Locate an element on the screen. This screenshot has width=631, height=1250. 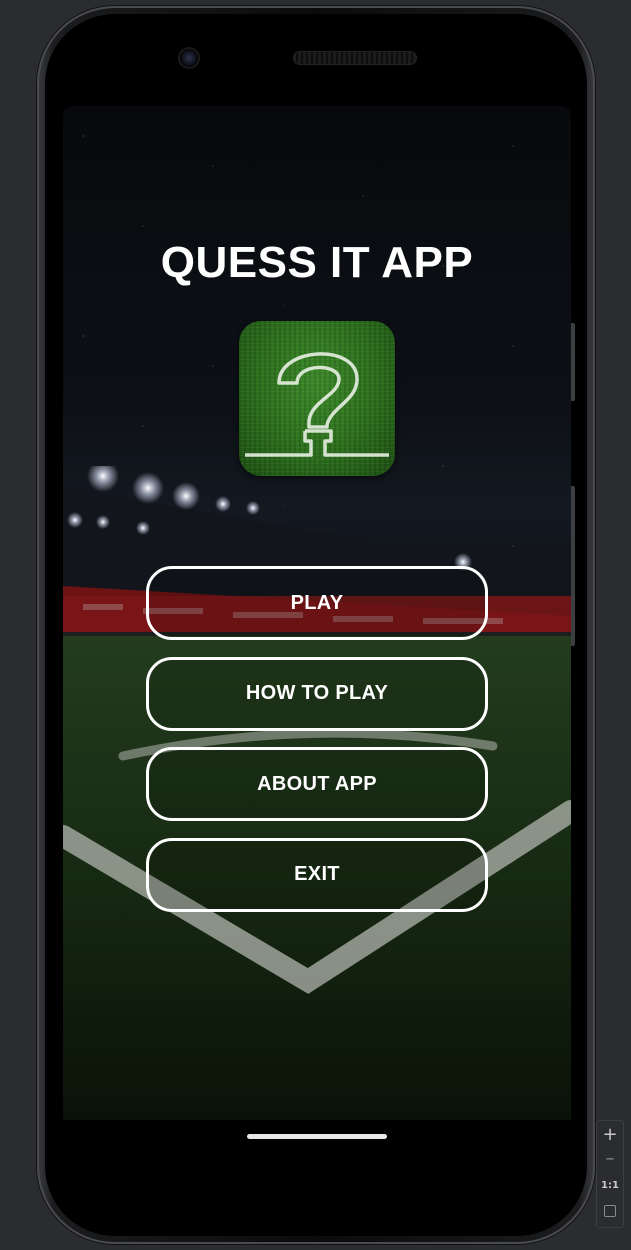
minus-icon: – is located at coordinates (610, 1159).